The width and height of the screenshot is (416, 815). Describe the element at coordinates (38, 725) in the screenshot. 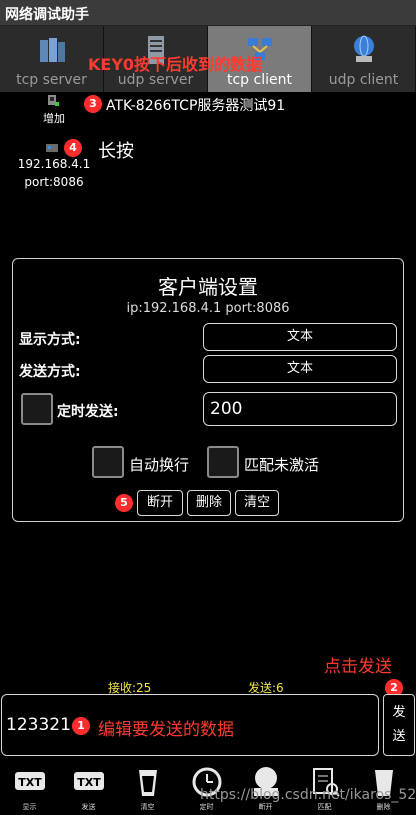

I see `send-data-value: 123321` at that location.